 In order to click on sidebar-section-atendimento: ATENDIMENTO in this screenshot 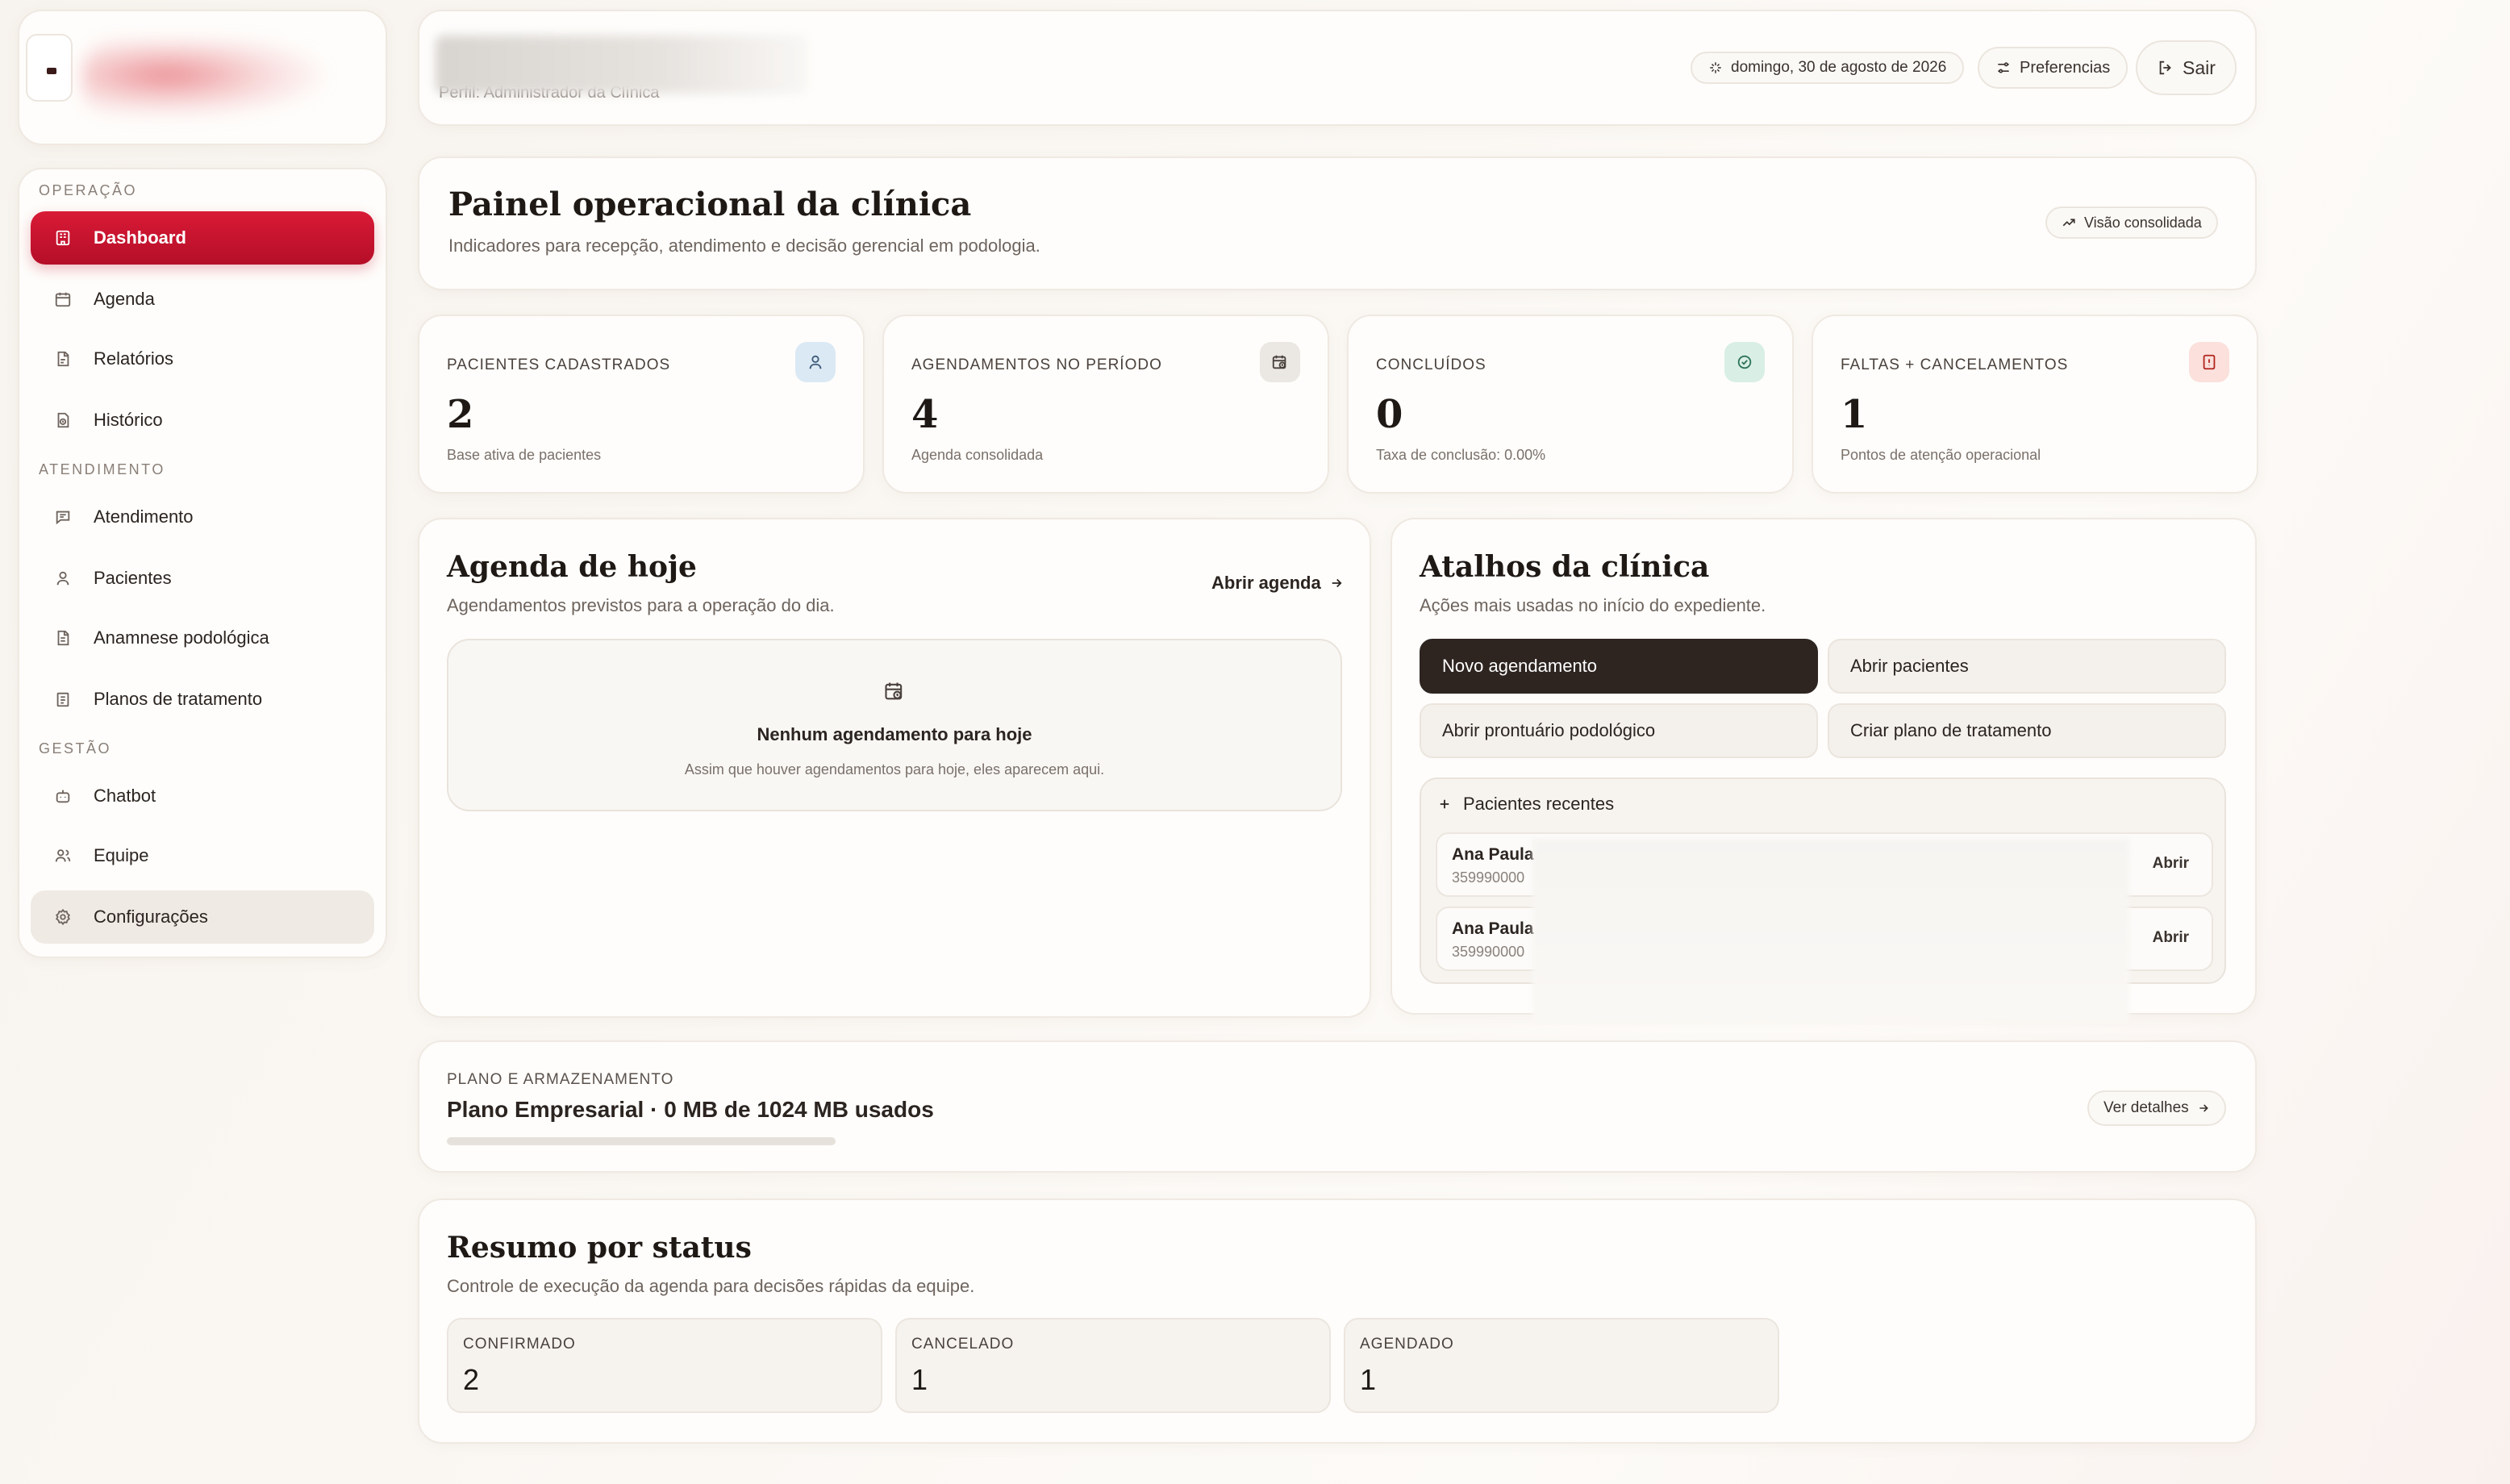, I will do `click(102, 469)`.